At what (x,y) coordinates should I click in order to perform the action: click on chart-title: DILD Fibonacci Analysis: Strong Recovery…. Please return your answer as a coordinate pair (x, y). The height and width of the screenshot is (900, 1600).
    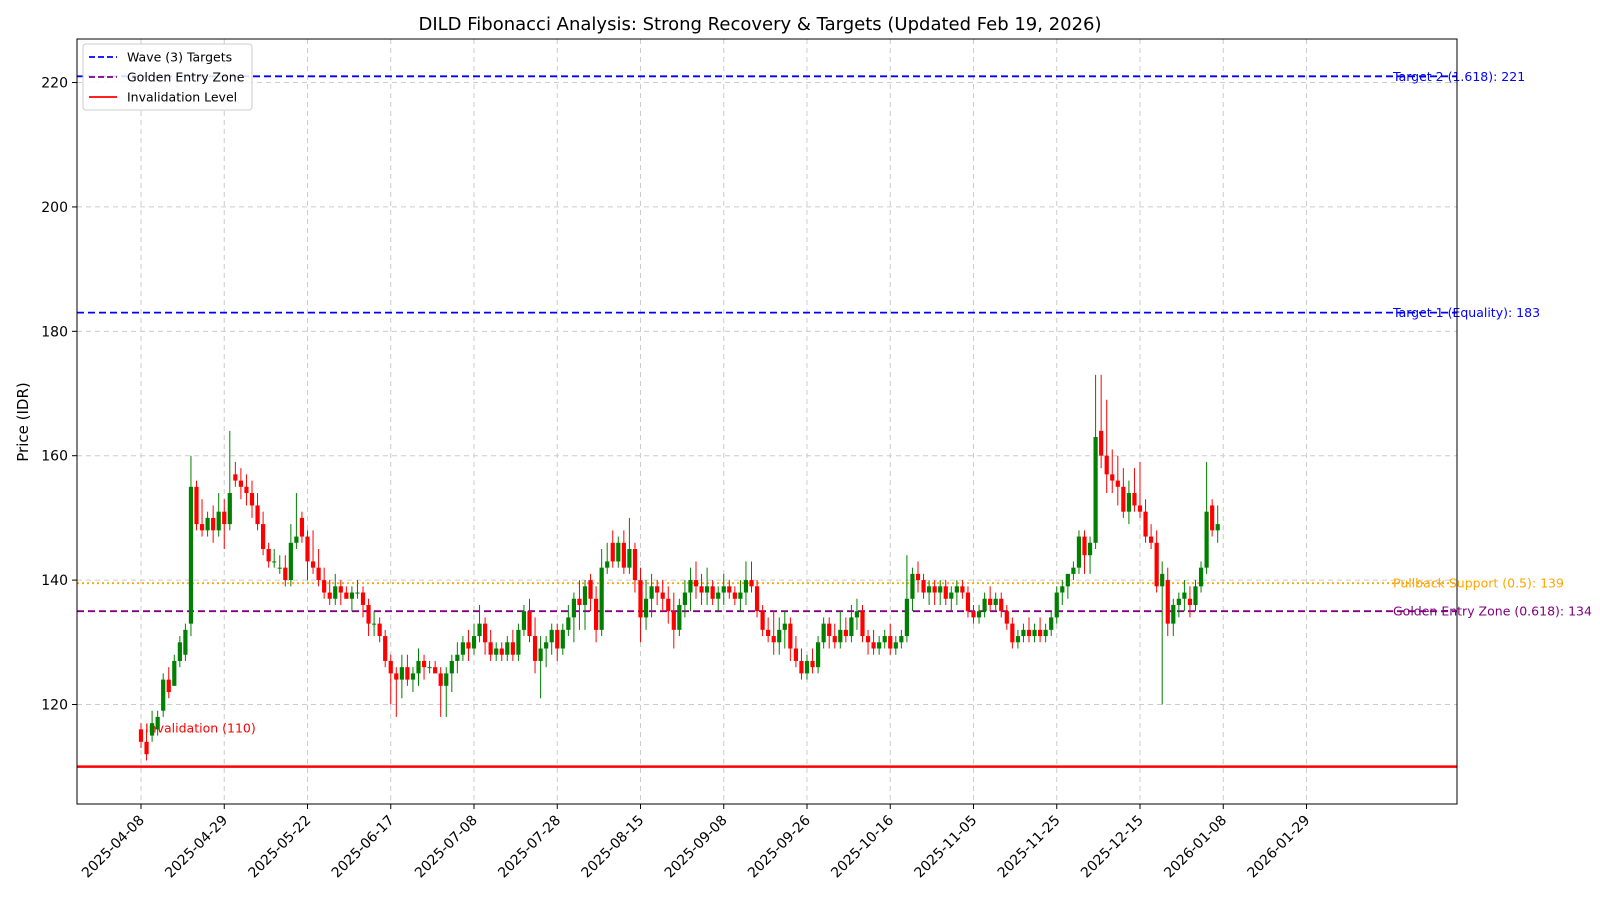
    Looking at the image, I should click on (759, 24).